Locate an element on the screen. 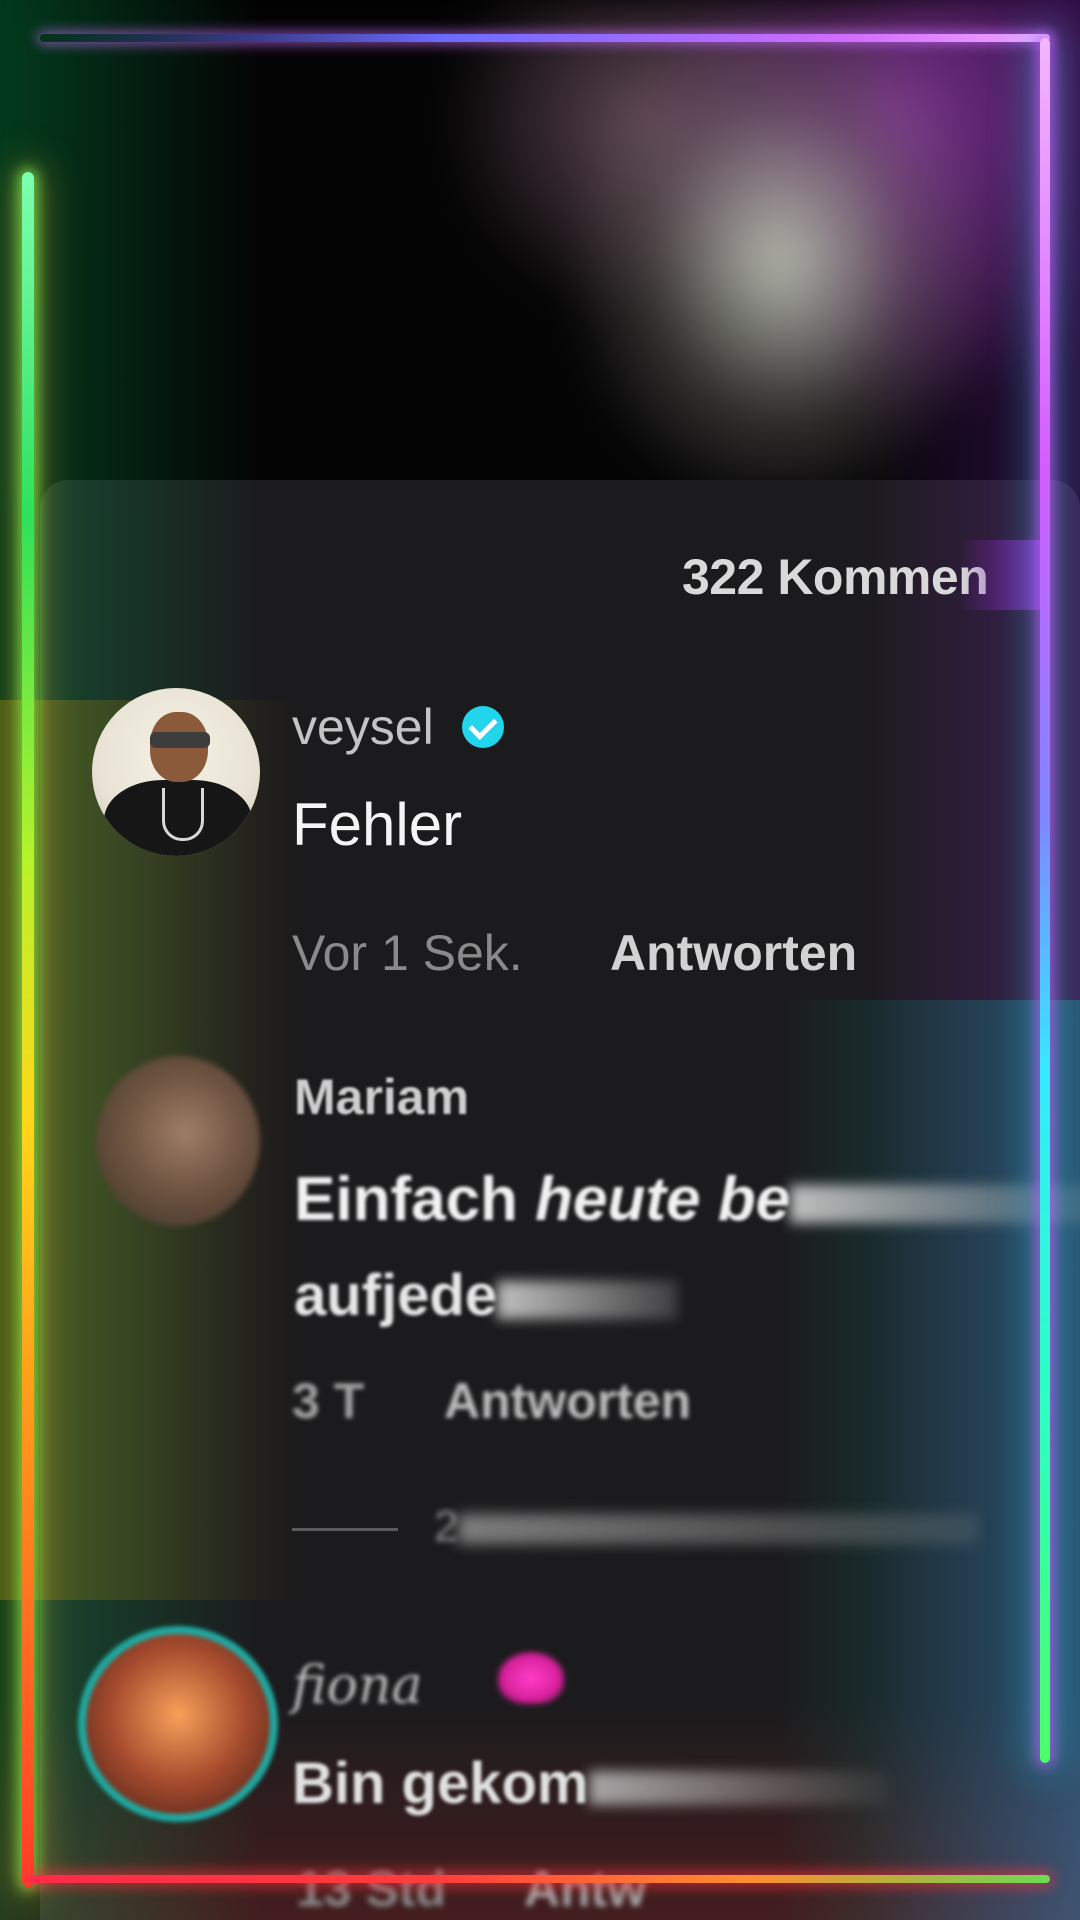 The height and width of the screenshot is (1920, 1080). avatar-chain-shape is located at coordinates (183, 814).